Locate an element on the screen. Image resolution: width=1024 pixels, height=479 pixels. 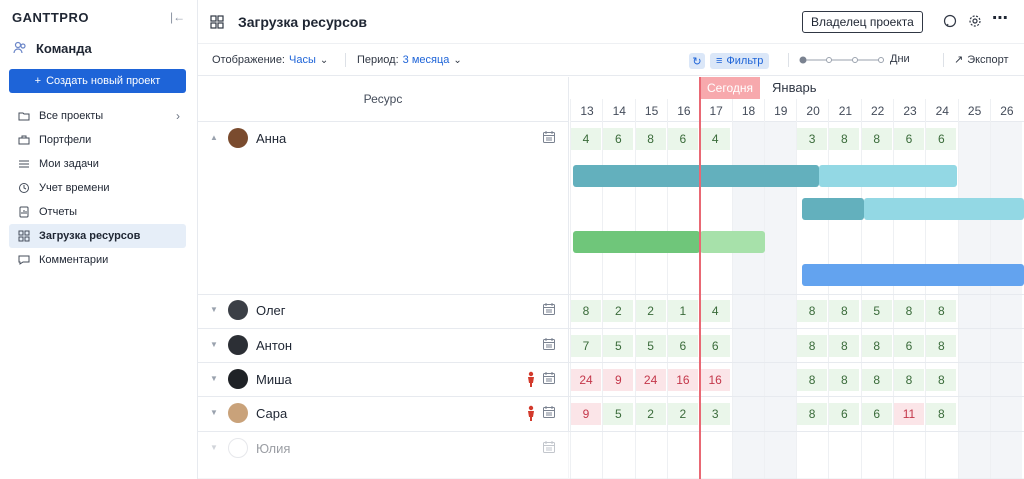
workload-cell: 11 is located at coordinates (909, 414).